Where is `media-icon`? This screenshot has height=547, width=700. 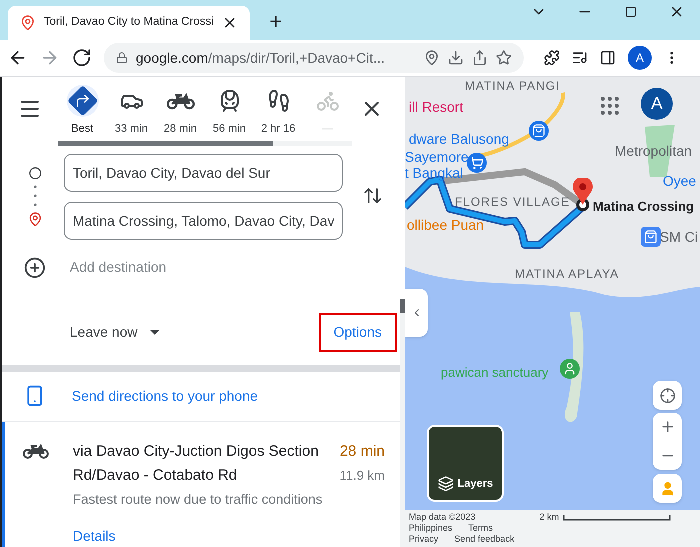 media-icon is located at coordinates (580, 58).